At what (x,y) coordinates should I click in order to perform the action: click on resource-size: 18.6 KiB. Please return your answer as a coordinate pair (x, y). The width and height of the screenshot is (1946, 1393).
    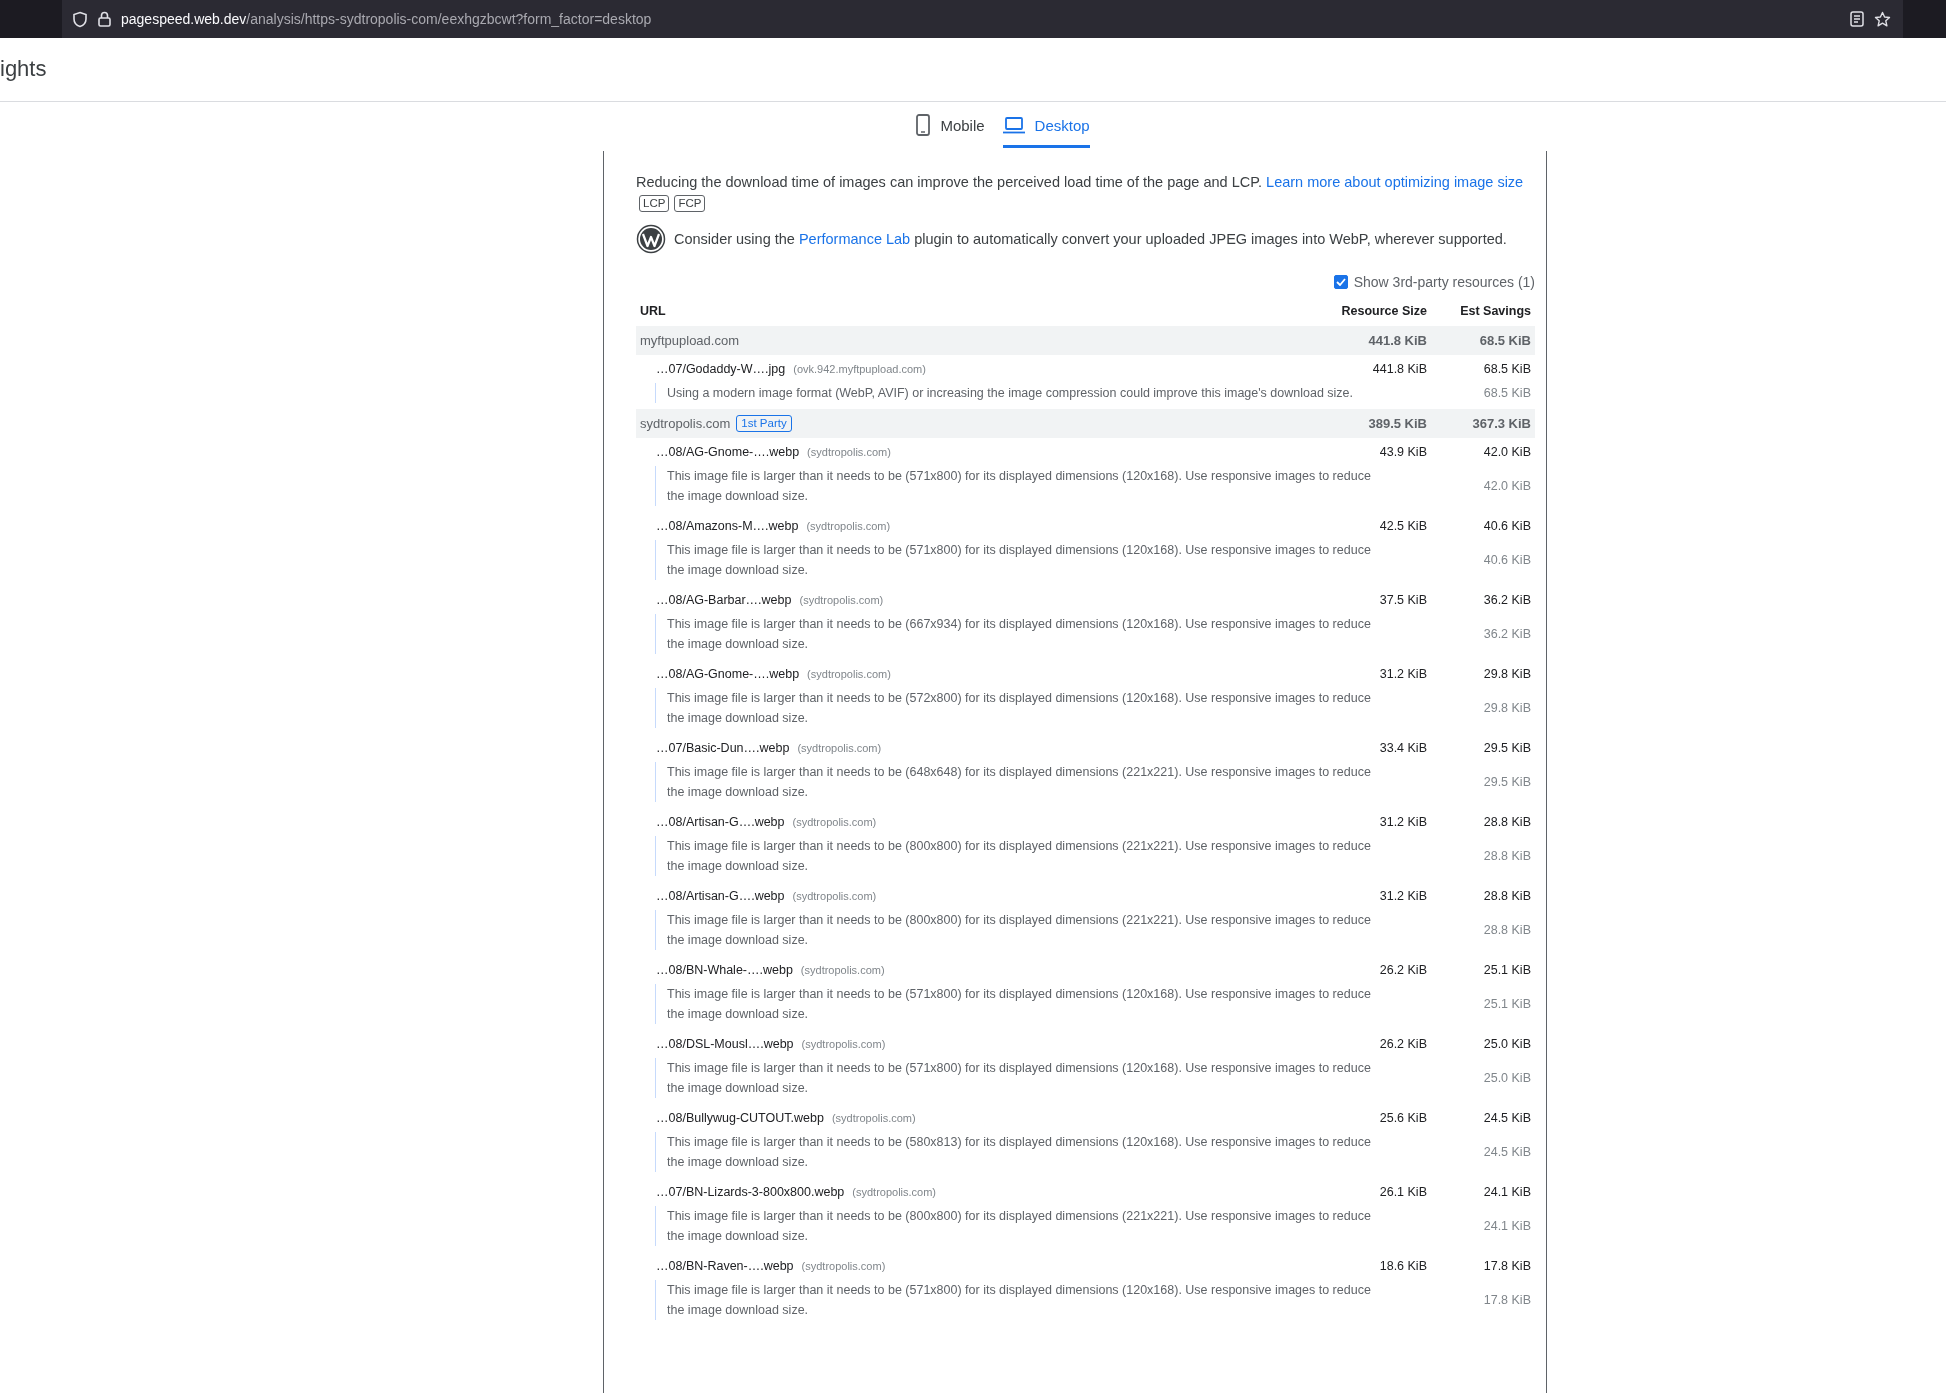
    Looking at the image, I should click on (1402, 1266).